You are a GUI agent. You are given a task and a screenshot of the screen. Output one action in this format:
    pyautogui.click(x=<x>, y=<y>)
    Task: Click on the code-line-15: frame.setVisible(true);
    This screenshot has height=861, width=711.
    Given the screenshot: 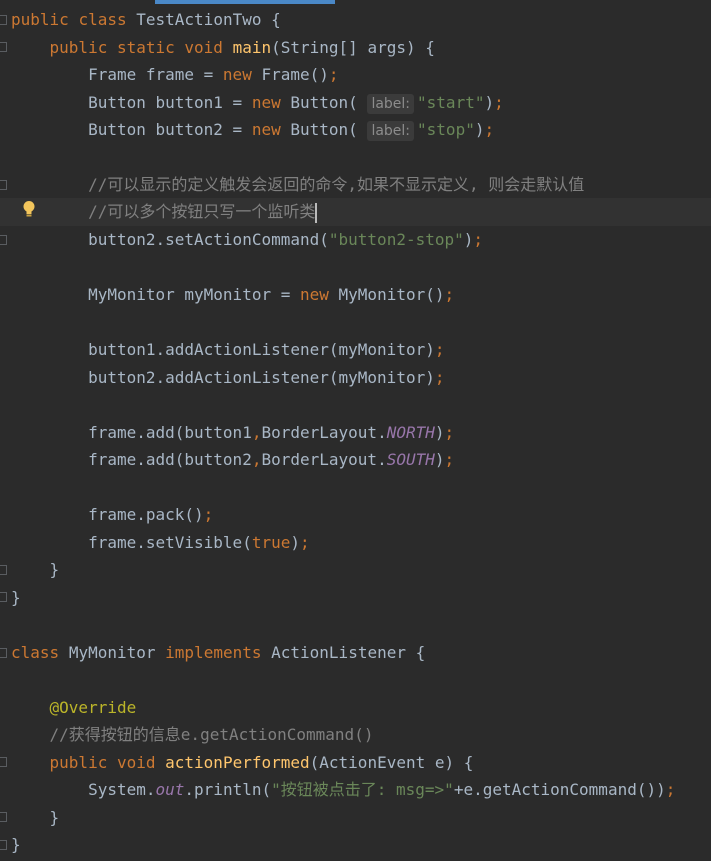 What is the action you would take?
    pyautogui.click(x=160, y=543)
    